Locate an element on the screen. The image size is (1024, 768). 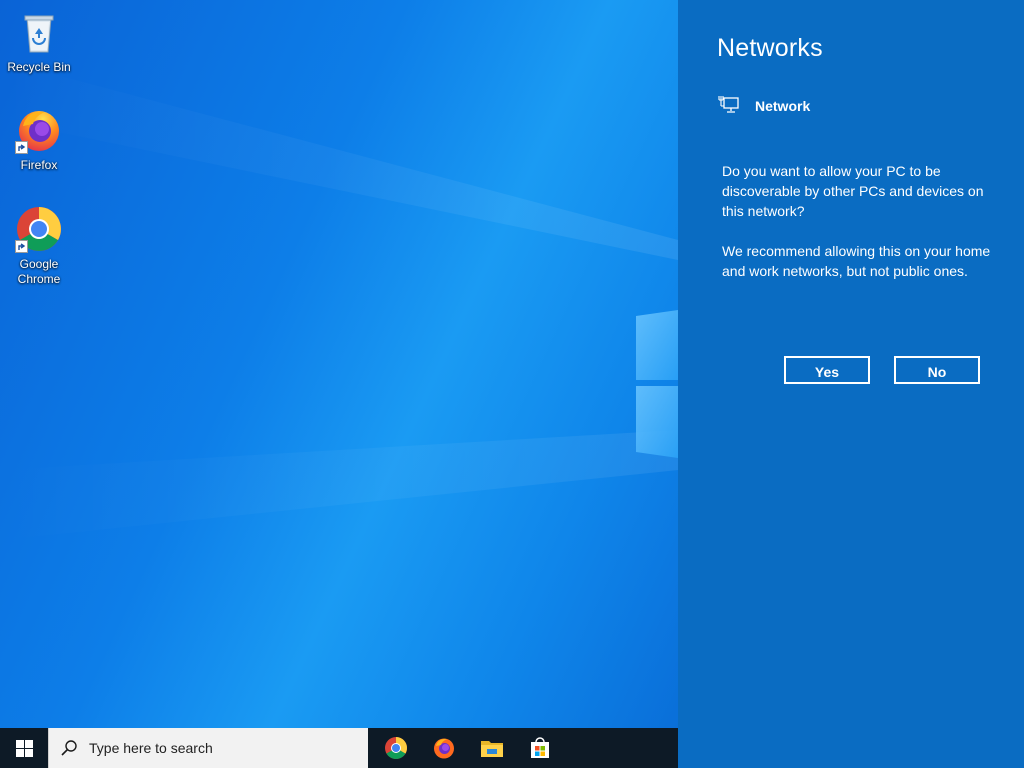
yes-button: Yes is located at coordinates (827, 370).